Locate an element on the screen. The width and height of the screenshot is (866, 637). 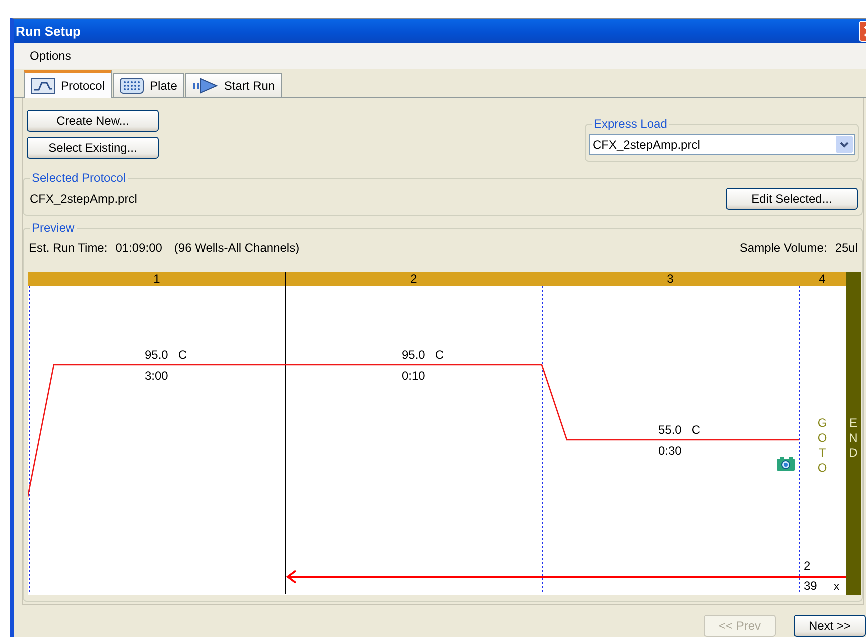
end-label: END is located at coordinates (853, 438).